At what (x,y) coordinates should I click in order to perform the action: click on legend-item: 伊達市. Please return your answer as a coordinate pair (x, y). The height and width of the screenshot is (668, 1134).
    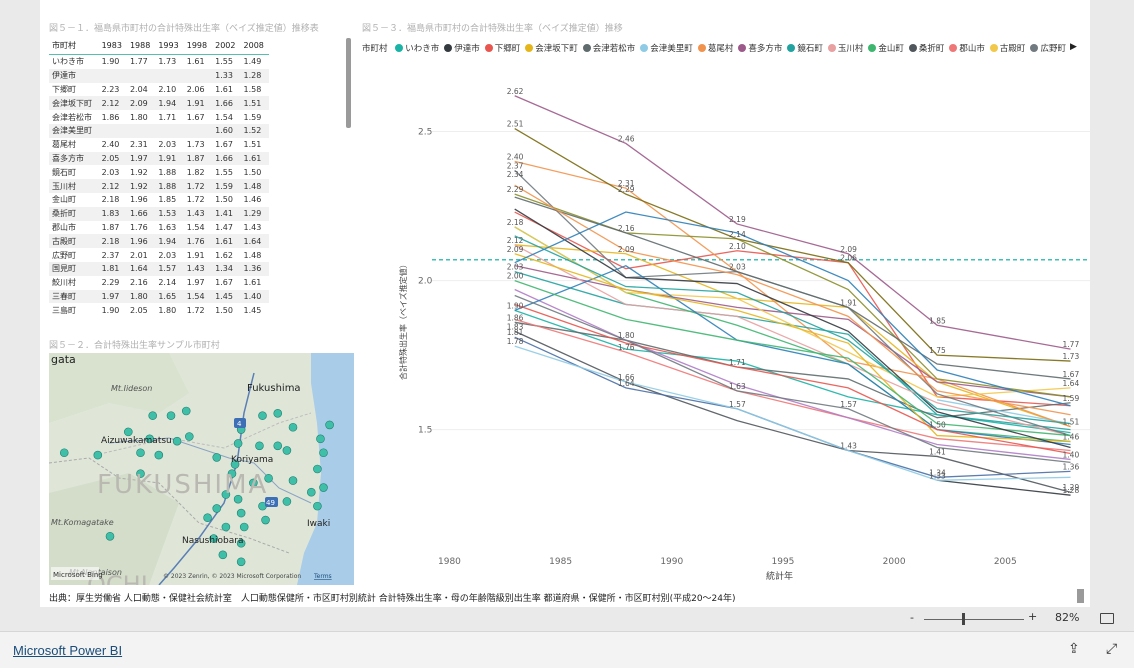
    Looking at the image, I should click on (462, 48).